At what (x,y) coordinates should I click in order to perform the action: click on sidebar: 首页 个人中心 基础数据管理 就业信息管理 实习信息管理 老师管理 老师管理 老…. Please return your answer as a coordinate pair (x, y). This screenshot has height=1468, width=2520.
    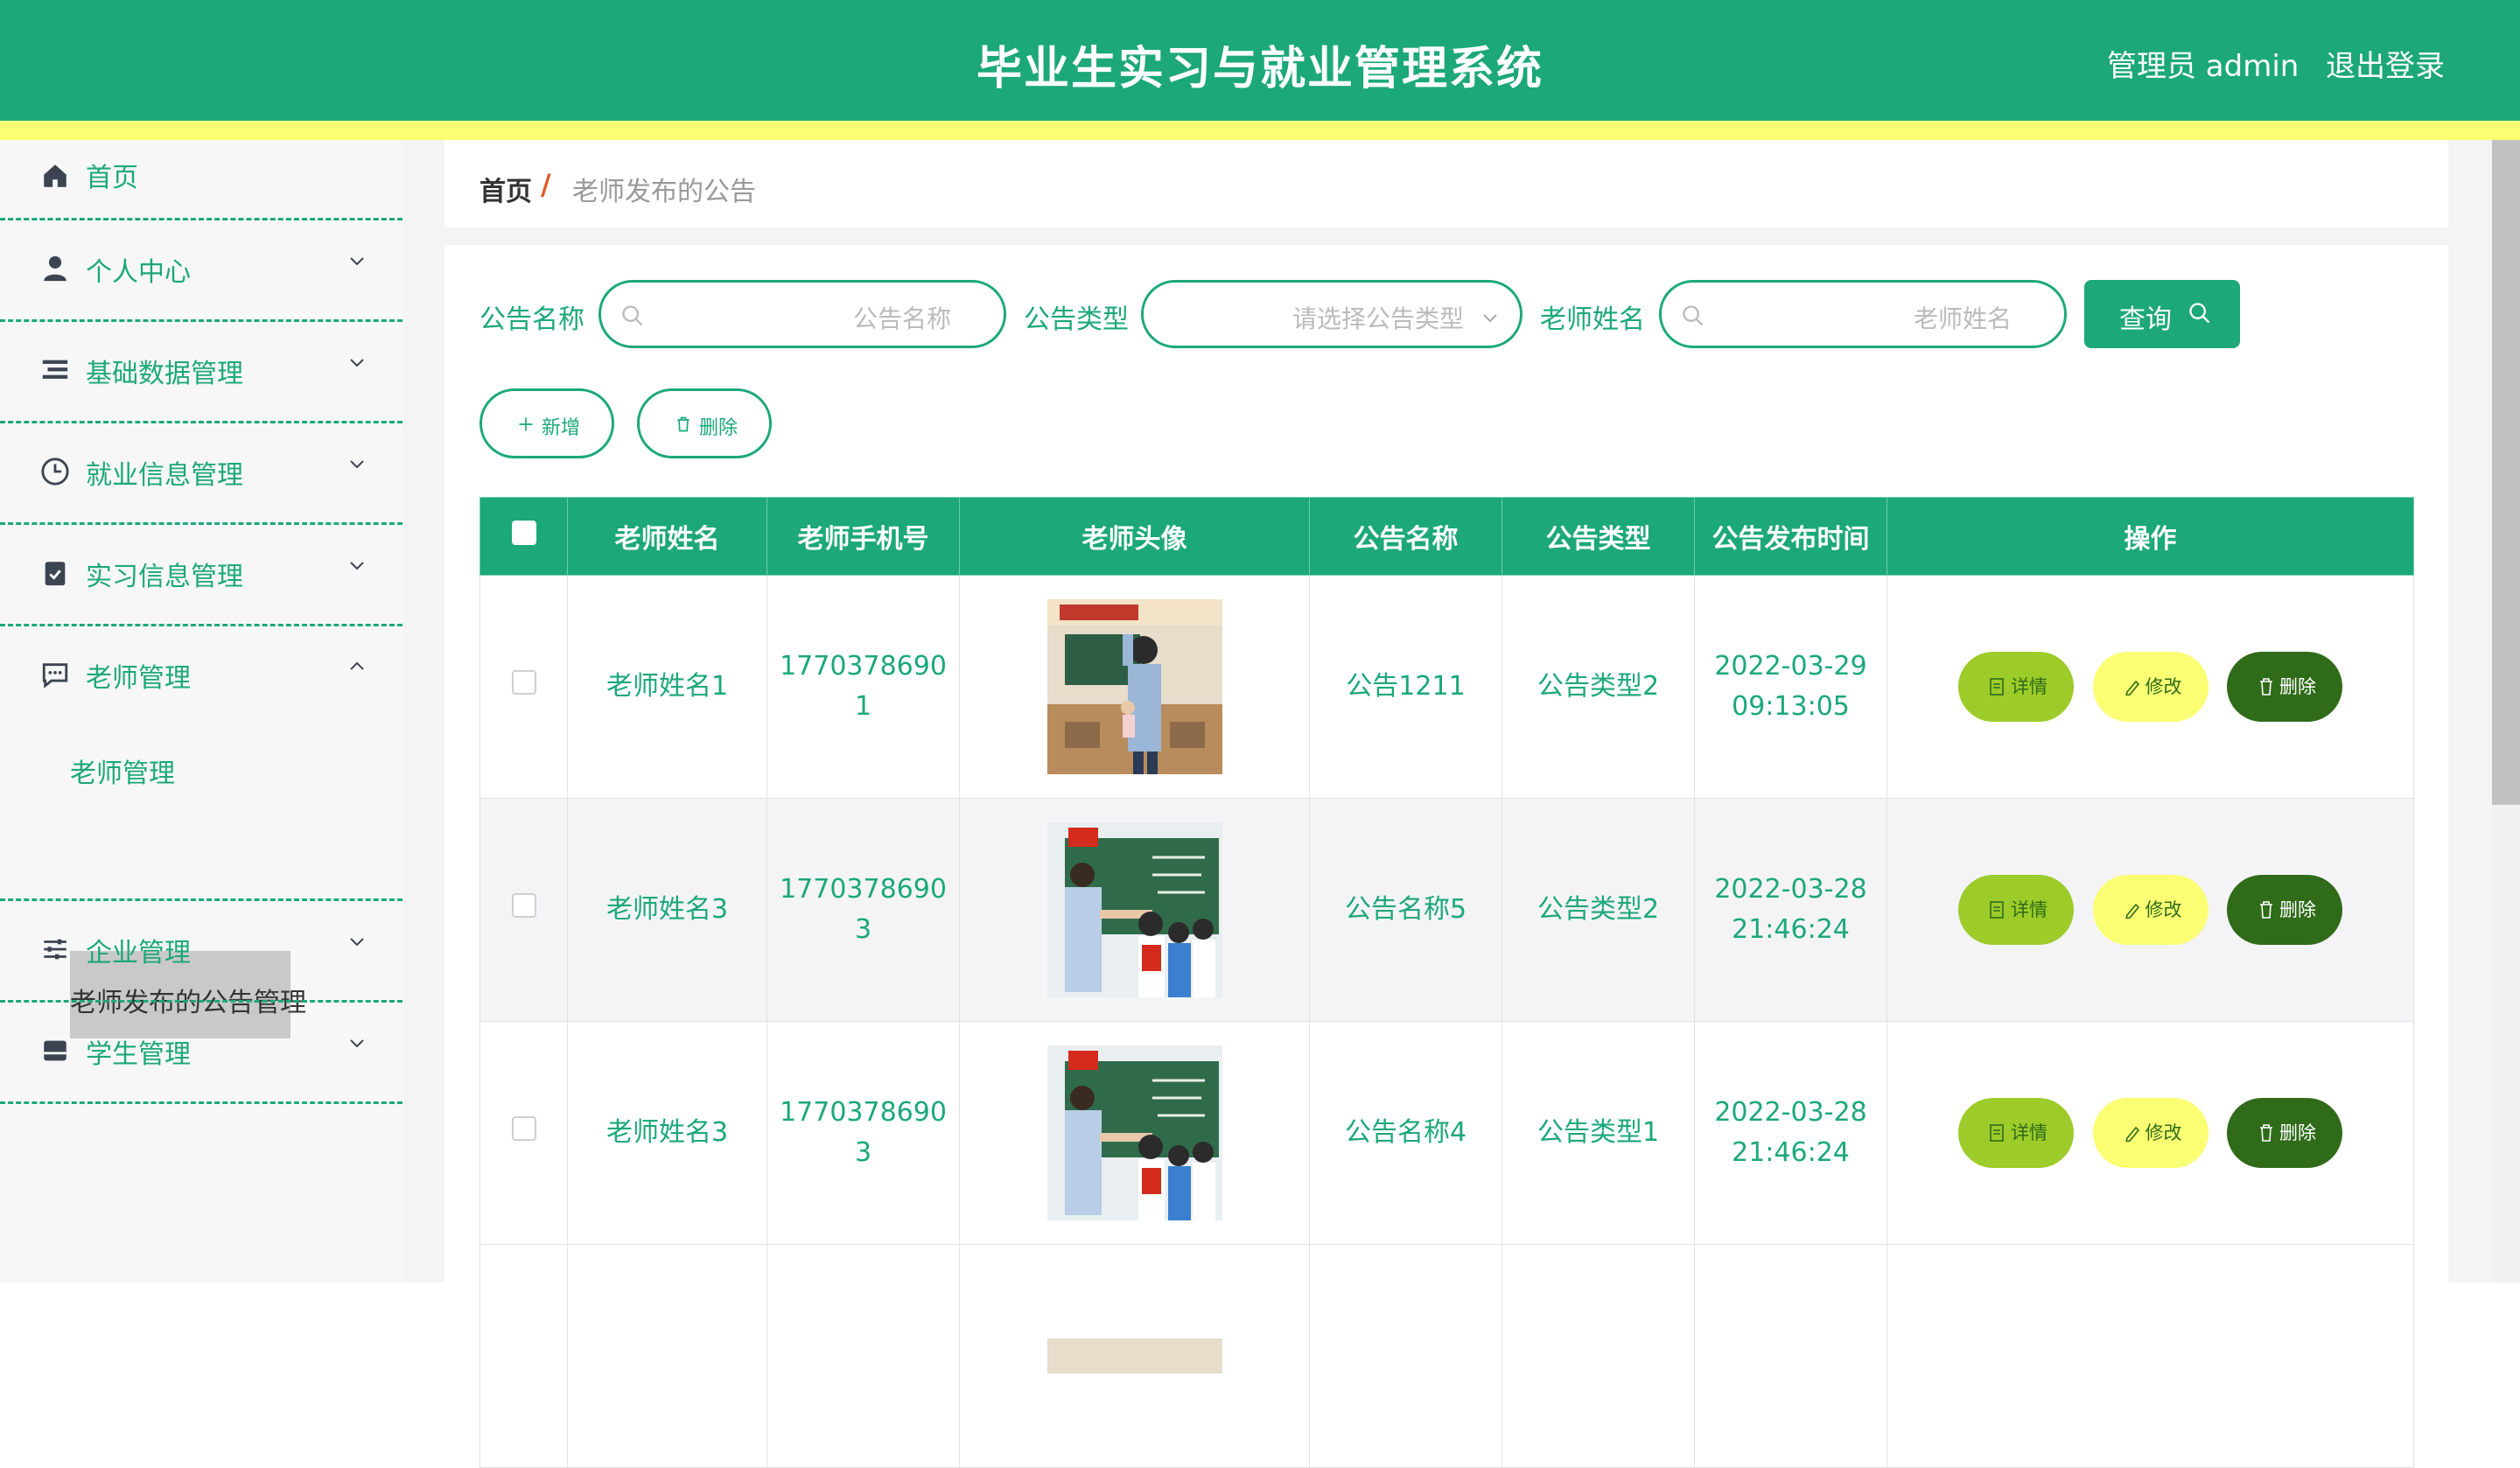
    Looking at the image, I should click on (201, 711).